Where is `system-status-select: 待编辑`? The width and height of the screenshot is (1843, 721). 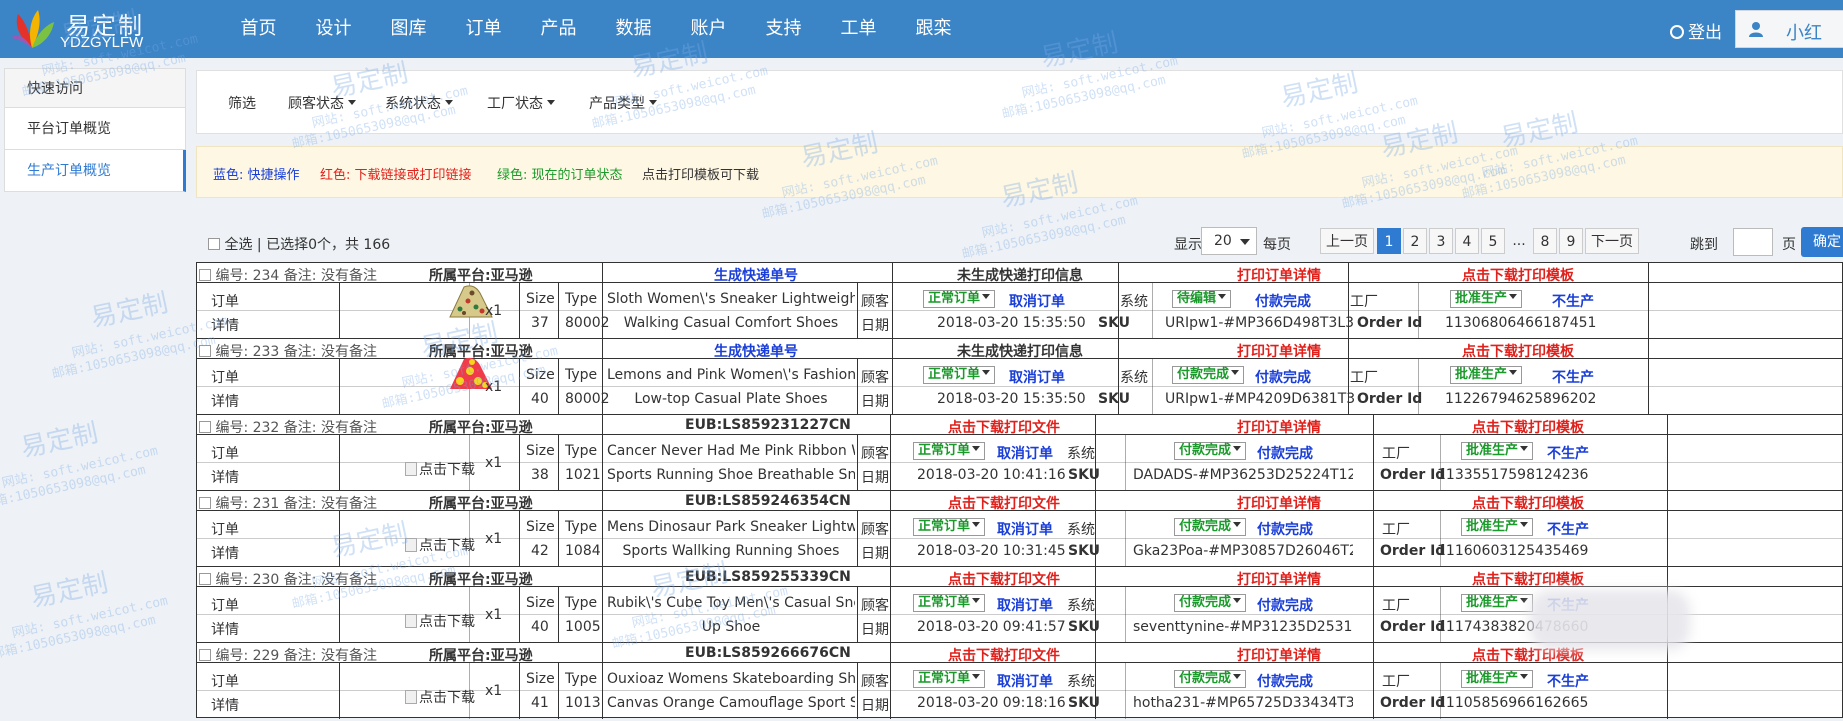 system-status-select: 待编辑 is located at coordinates (1202, 299).